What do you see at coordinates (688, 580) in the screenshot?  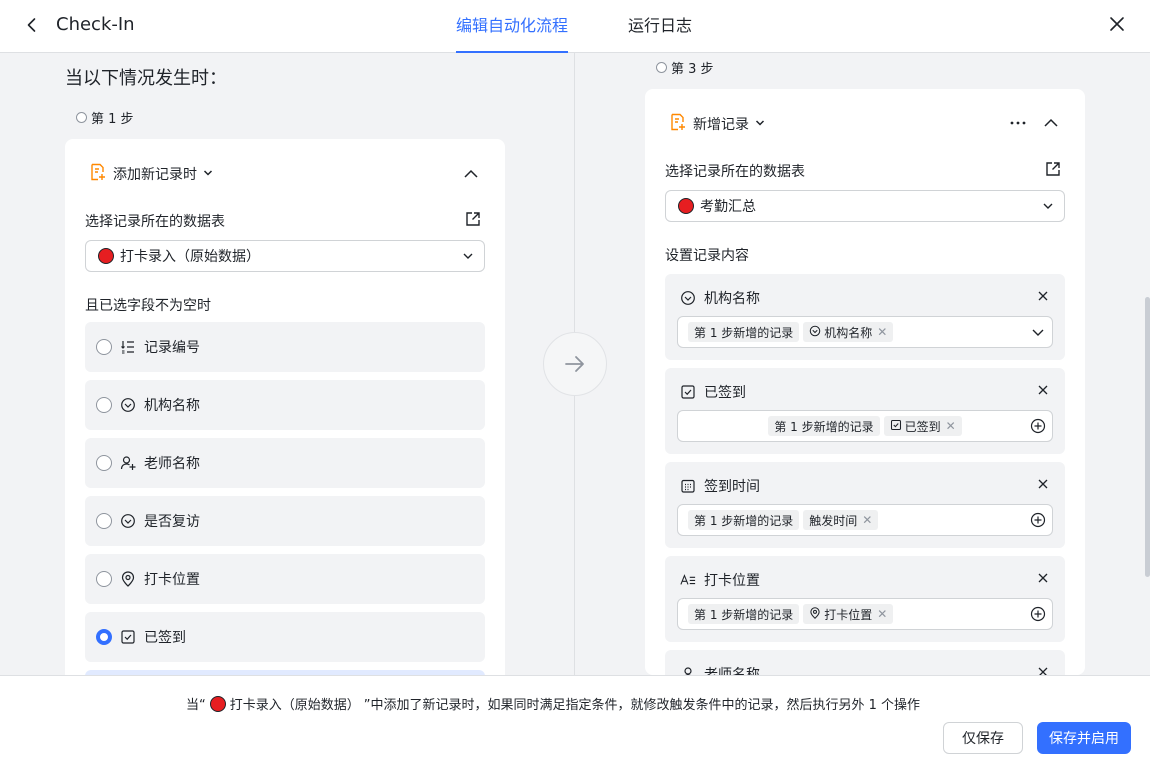 I see `text-icon` at bounding box center [688, 580].